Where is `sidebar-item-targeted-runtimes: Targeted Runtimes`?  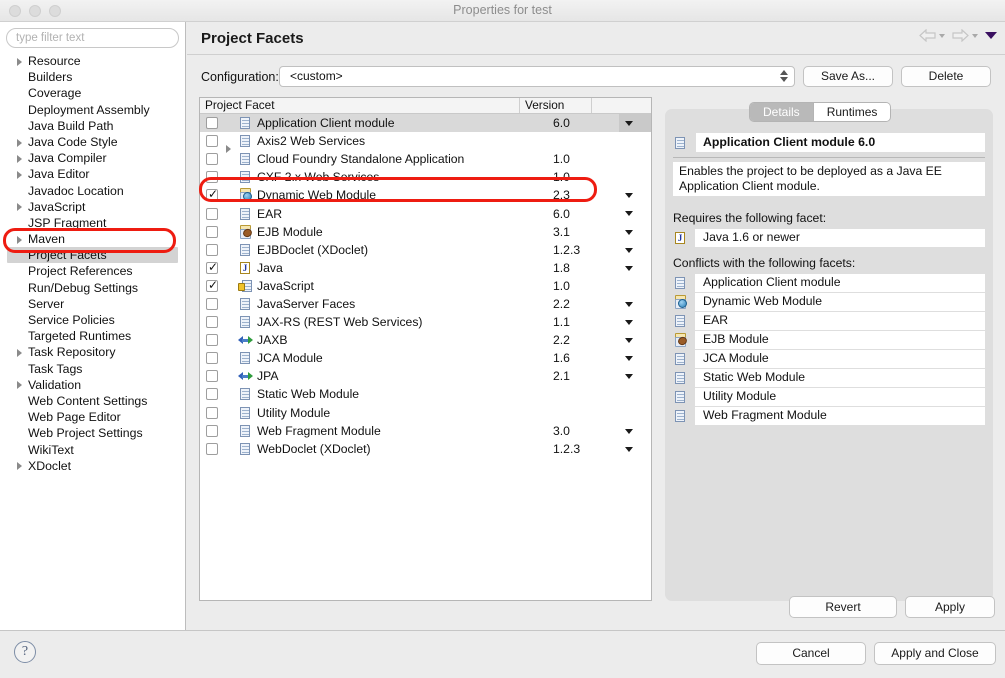 sidebar-item-targeted-runtimes: Targeted Runtimes is located at coordinates (92, 336).